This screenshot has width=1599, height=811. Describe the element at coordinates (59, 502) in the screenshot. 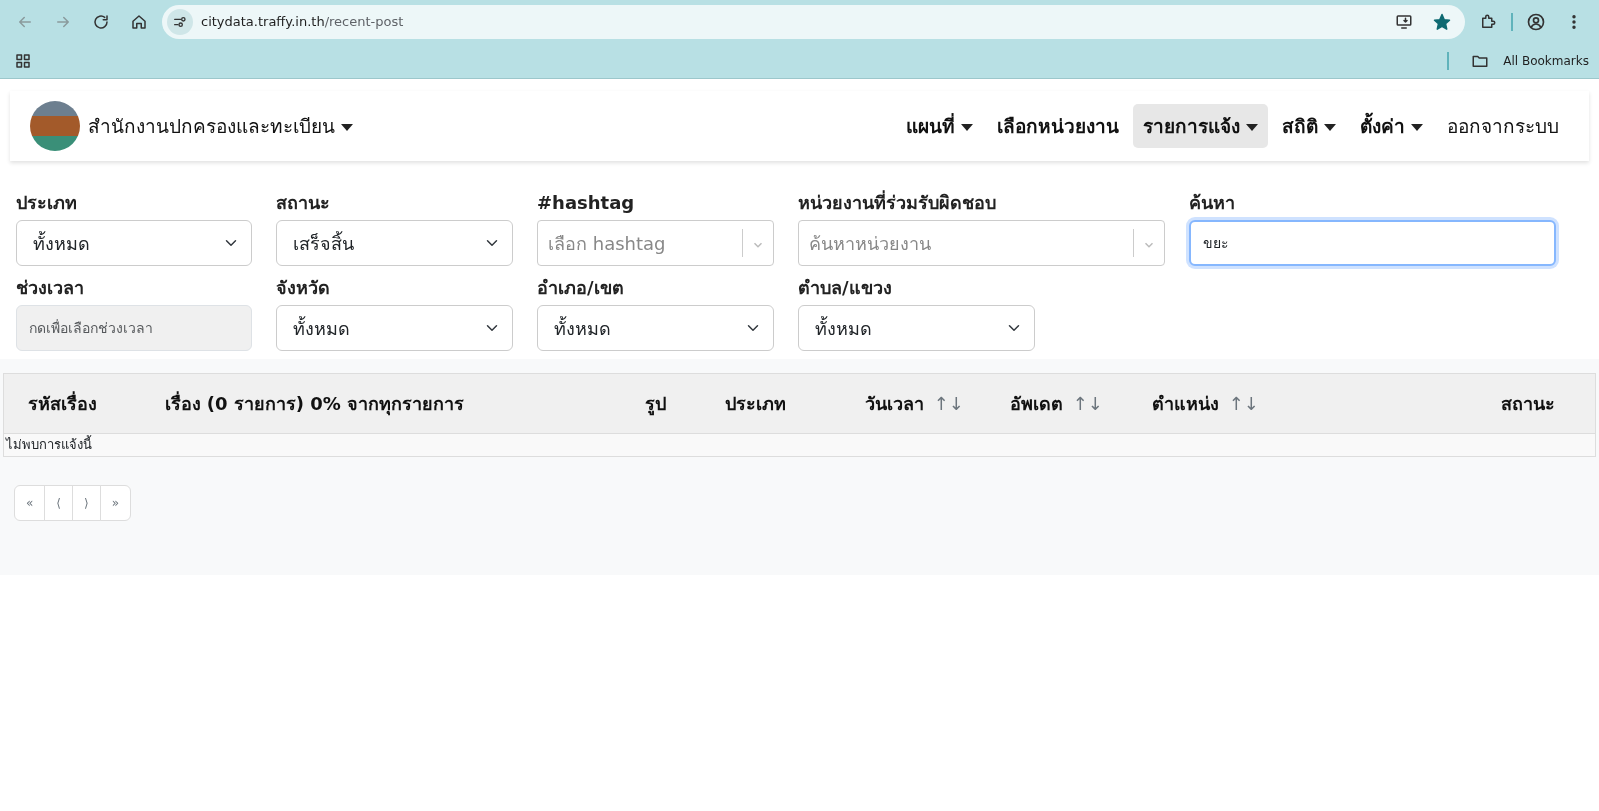

I see `pagination-button: ⟨` at that location.